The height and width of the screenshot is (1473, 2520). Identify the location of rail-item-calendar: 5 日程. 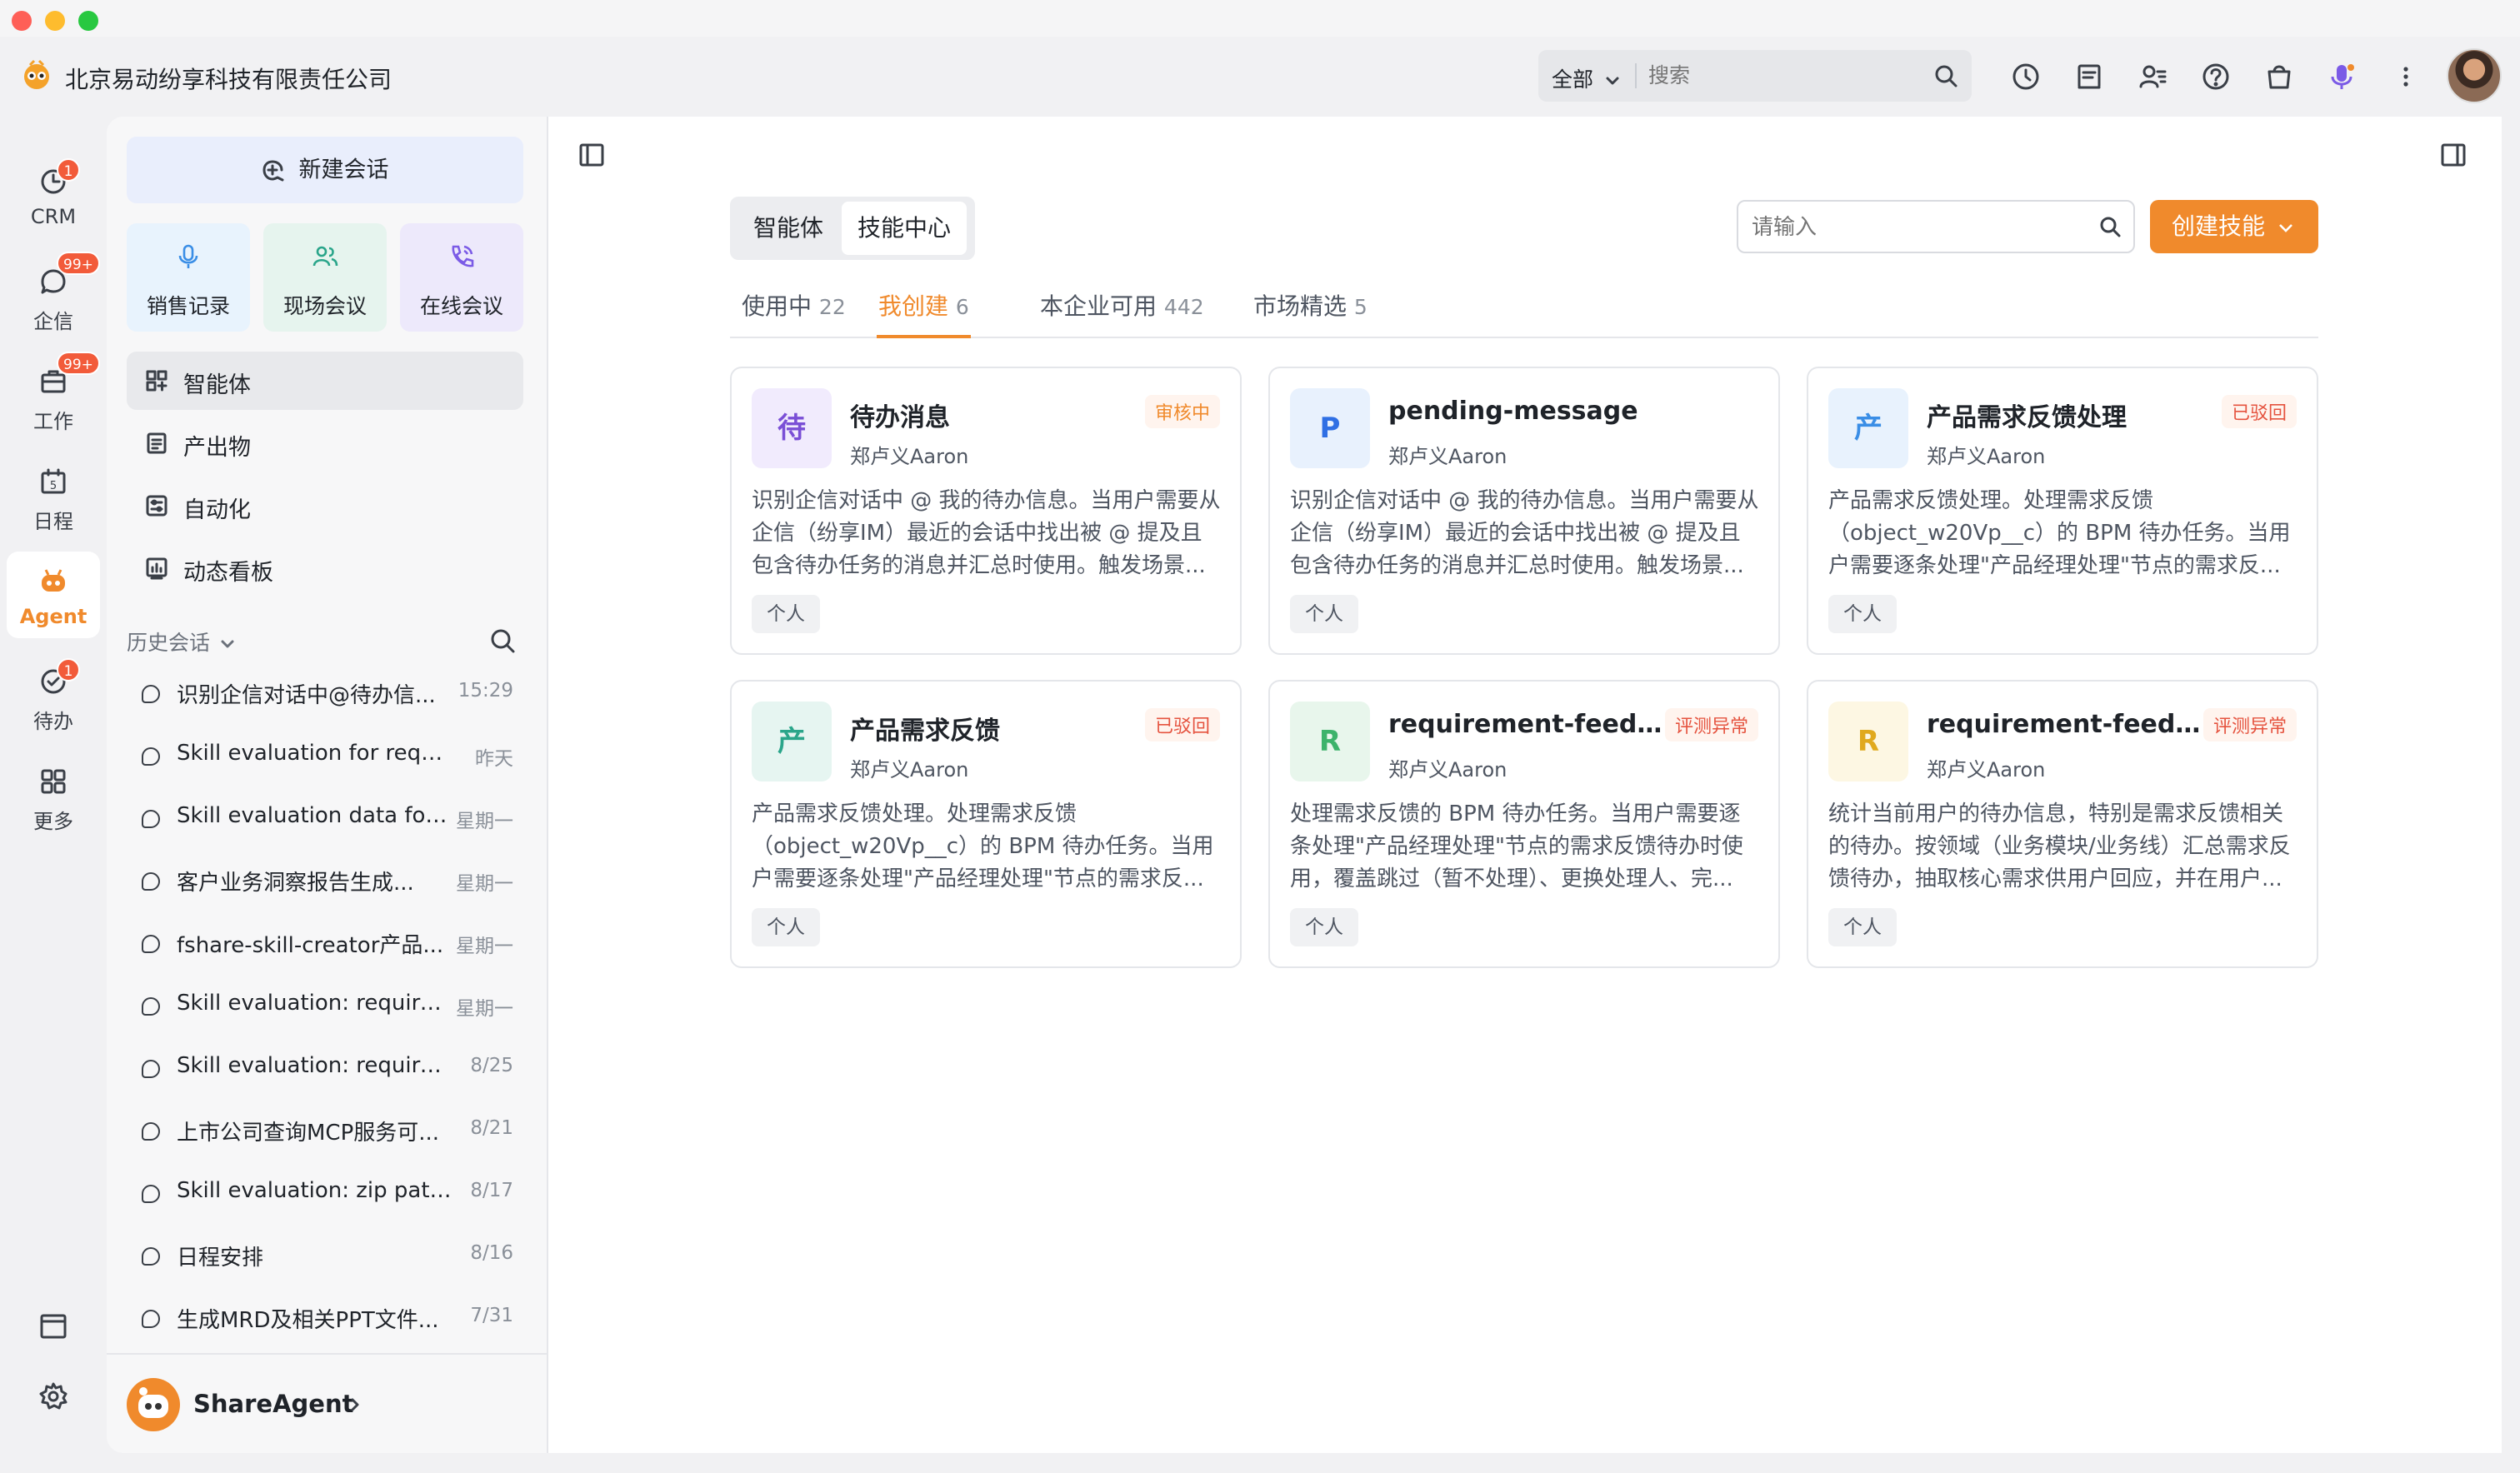
(54, 495).